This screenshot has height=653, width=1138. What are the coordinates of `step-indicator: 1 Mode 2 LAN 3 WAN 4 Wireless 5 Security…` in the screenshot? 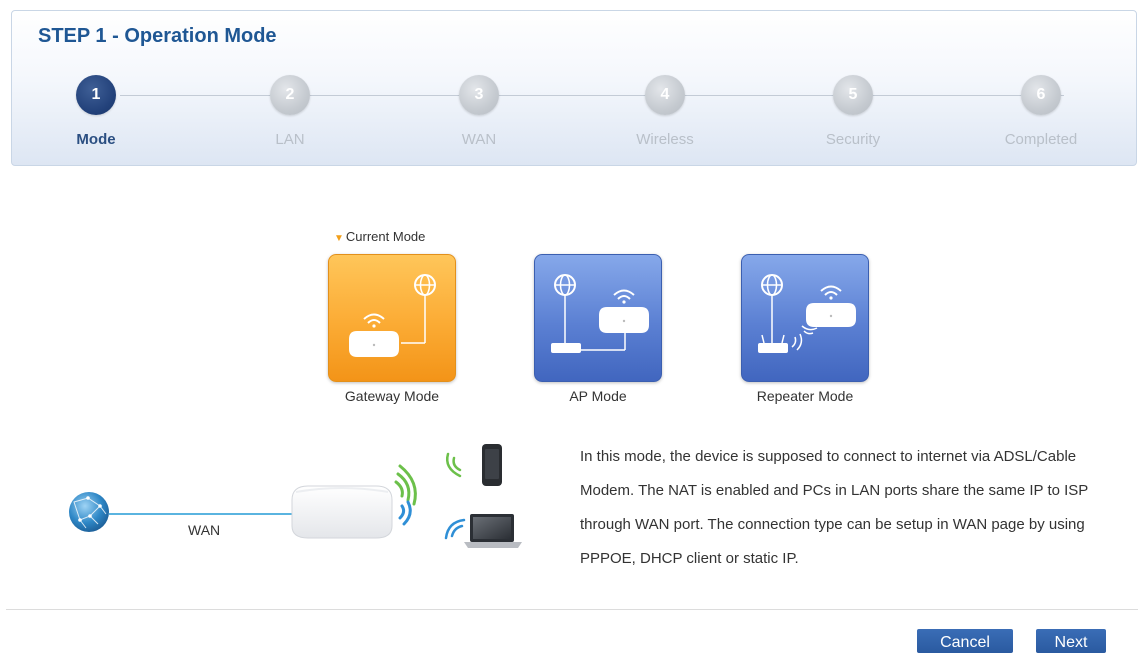 It's located at (574, 115).